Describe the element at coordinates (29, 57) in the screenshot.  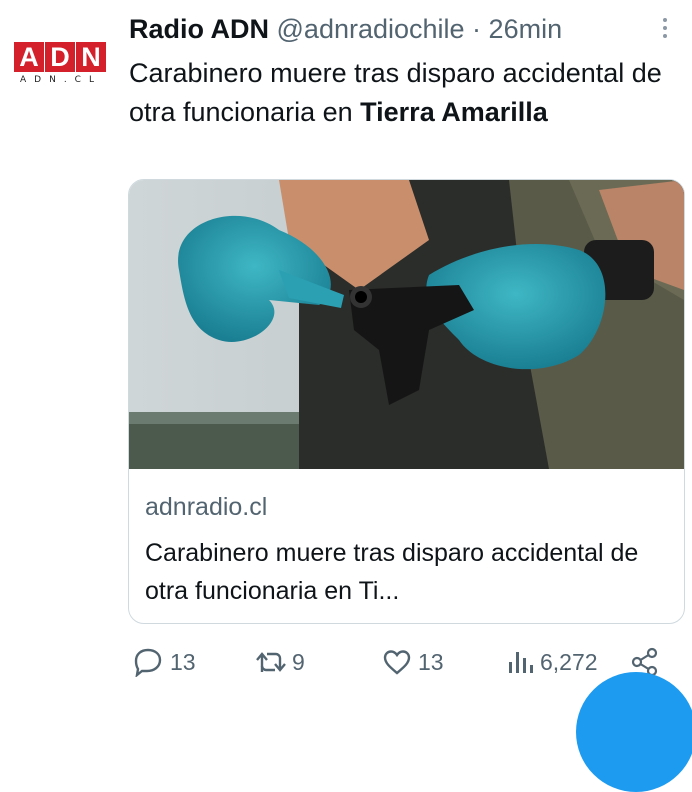
I see `logo-letter-a: A` at that location.